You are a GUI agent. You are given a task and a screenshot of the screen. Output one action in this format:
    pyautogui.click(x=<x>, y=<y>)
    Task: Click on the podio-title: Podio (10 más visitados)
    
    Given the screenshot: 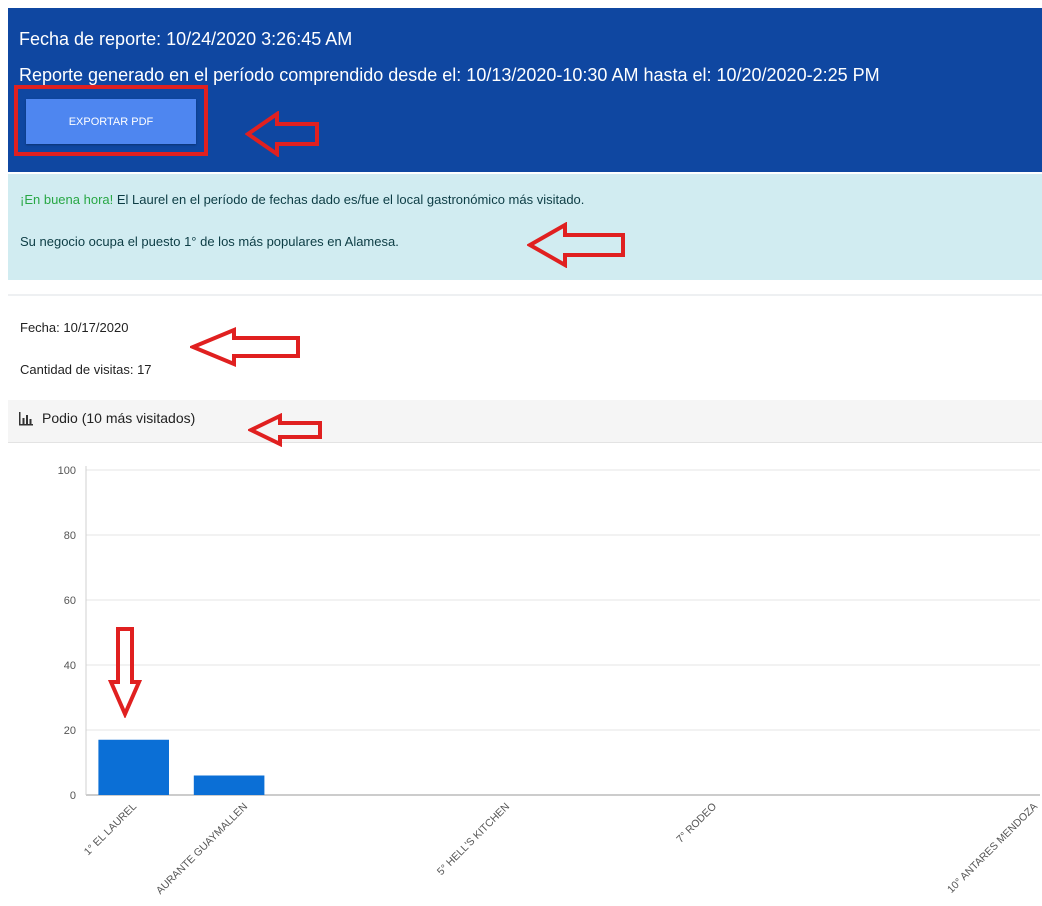 What is the action you would take?
    pyautogui.click(x=119, y=418)
    